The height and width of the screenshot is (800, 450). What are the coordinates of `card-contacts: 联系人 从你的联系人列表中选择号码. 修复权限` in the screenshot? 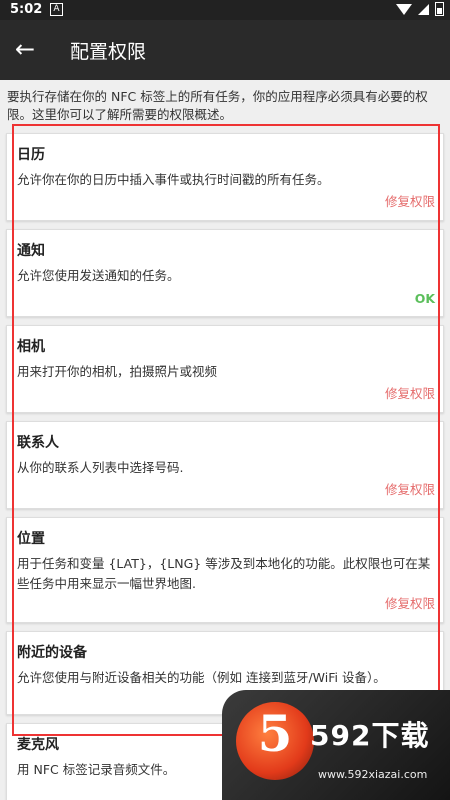 It's located at (225, 465).